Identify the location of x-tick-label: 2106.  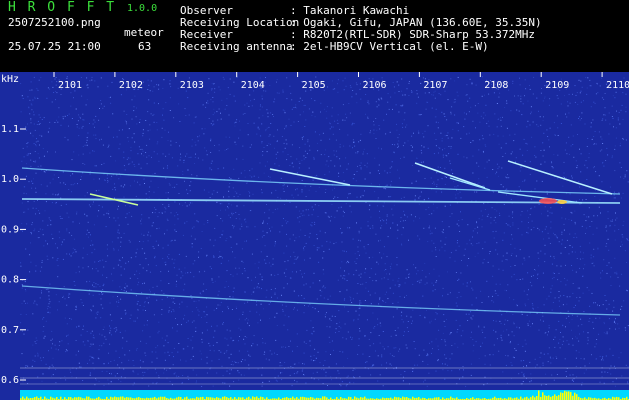
(375, 85).